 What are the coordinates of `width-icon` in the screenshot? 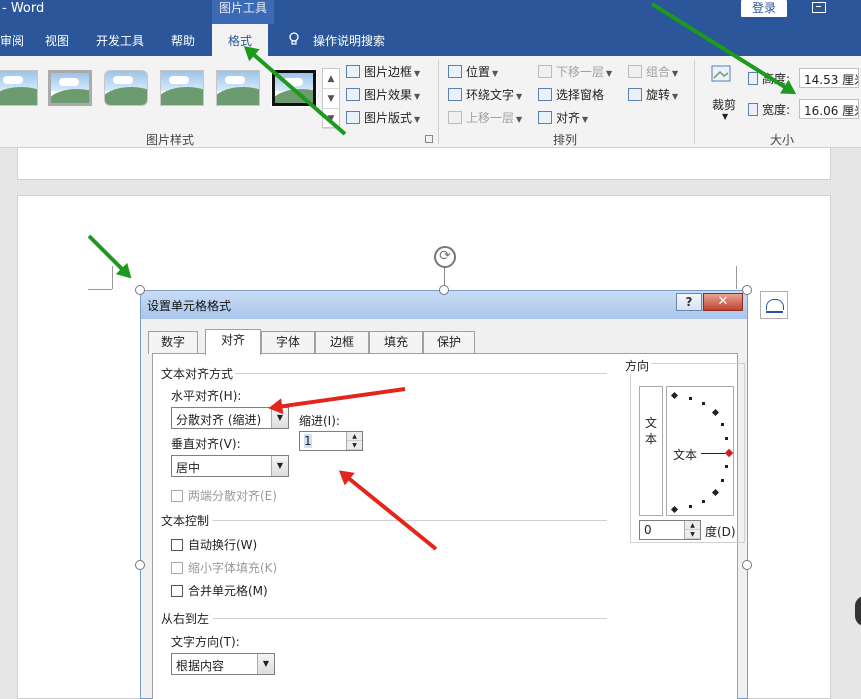 It's located at (753, 109).